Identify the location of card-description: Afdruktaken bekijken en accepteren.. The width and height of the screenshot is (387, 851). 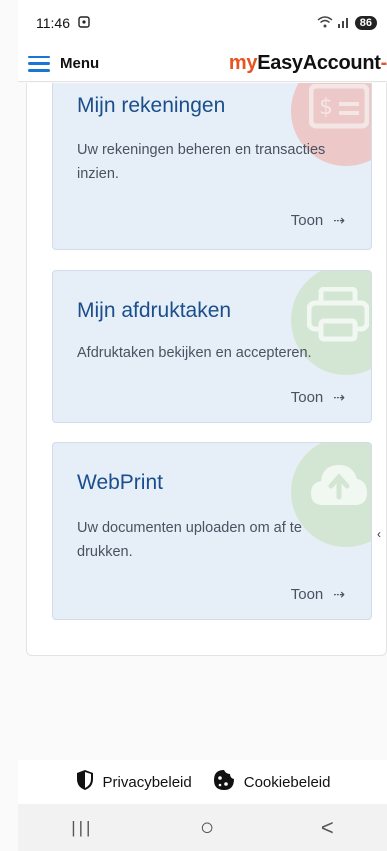
(194, 353).